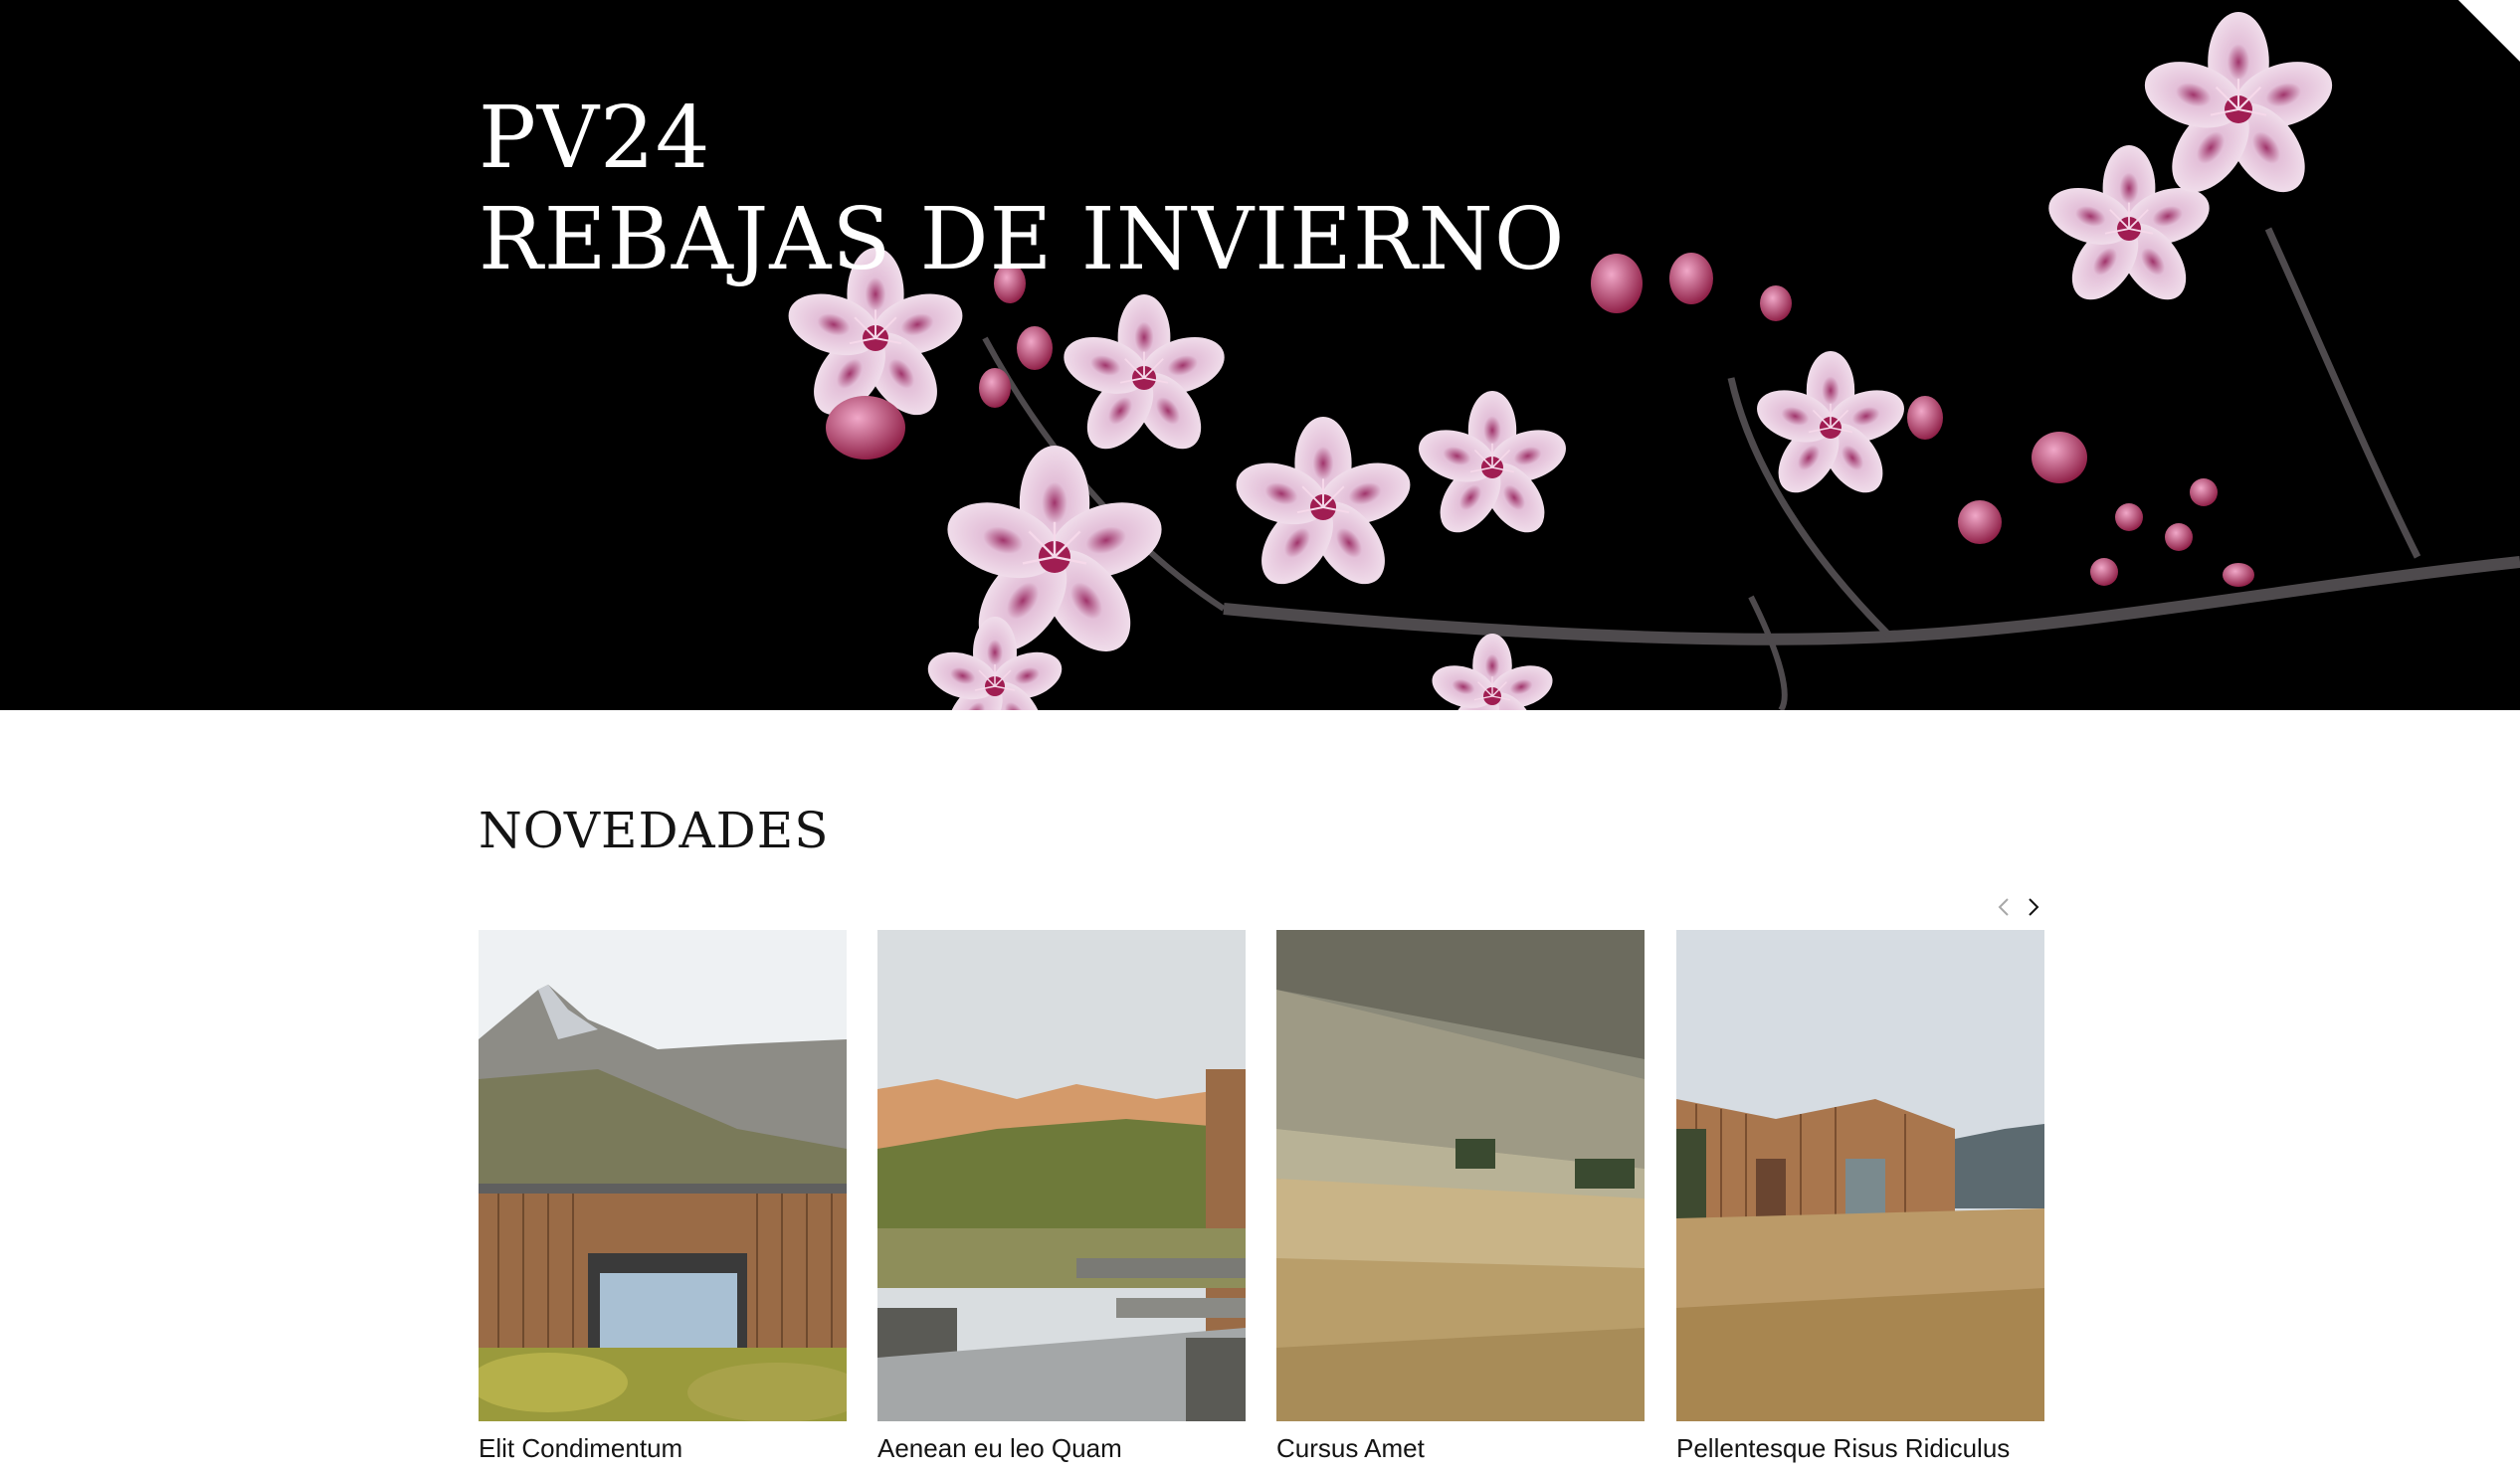 This screenshot has height=1475, width=2520. Describe the element at coordinates (677, 1448) in the screenshot. I see `product-title: Elit Condimentum` at that location.